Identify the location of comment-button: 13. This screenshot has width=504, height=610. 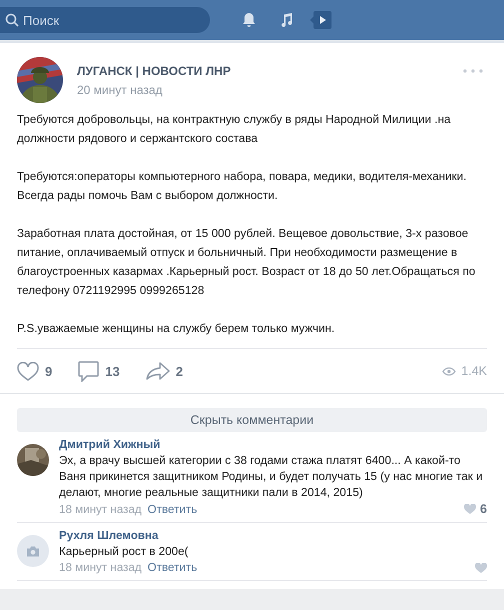
(99, 371).